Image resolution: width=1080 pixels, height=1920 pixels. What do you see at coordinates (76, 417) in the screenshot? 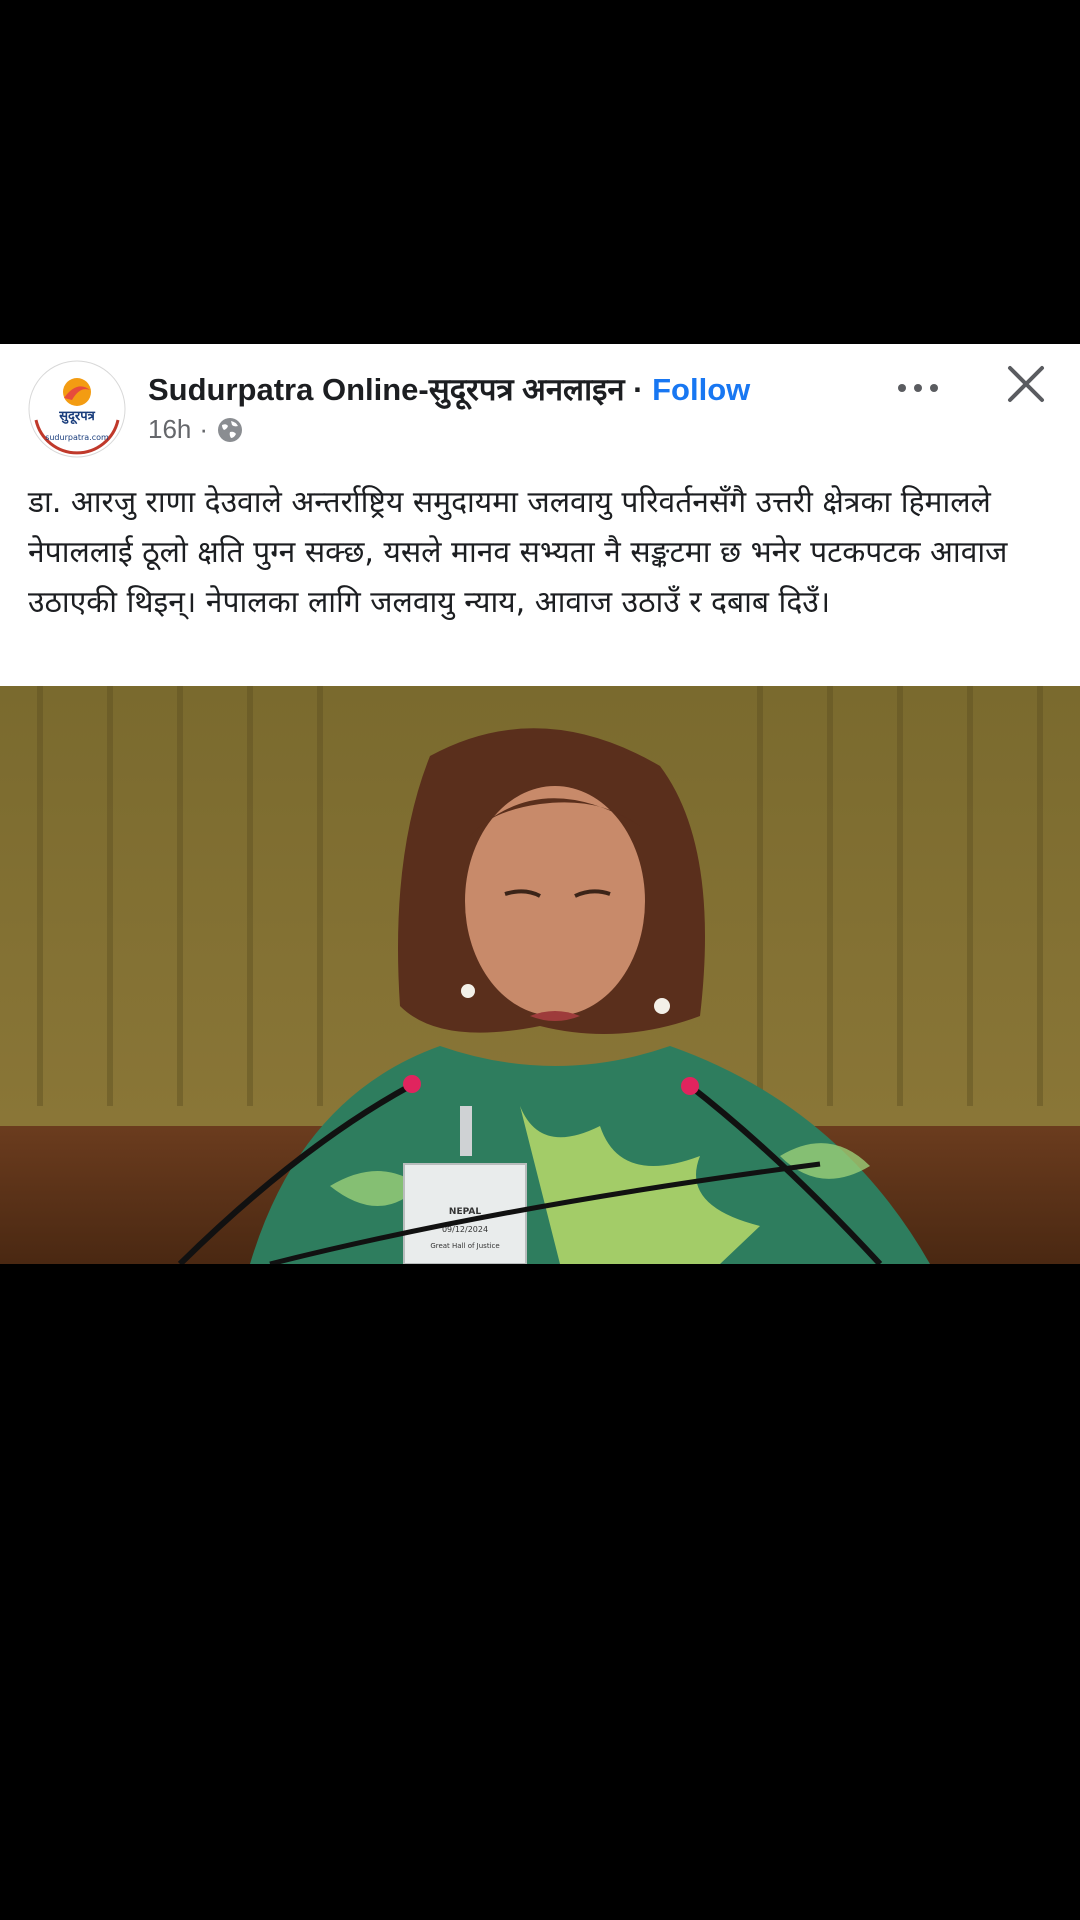
I see `svg-text: सुदूरपत्र` at bounding box center [76, 417].